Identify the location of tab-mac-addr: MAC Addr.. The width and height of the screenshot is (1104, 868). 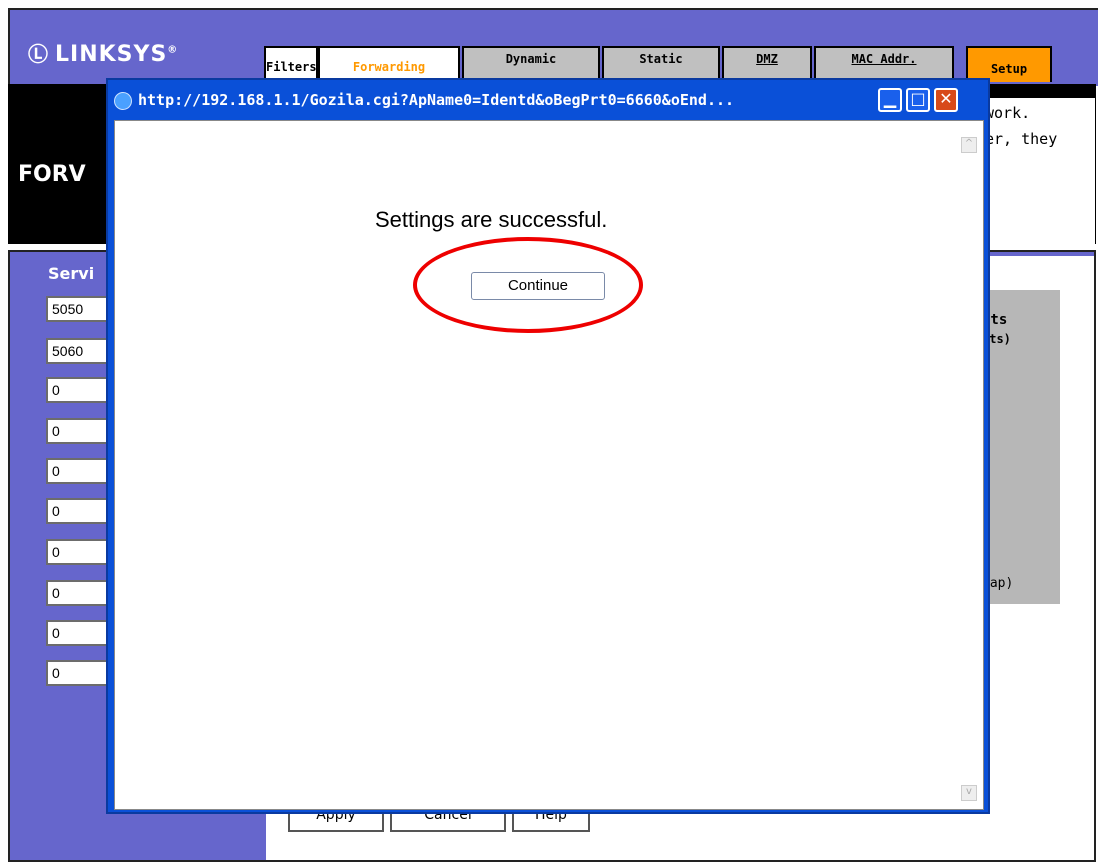
(884, 64).